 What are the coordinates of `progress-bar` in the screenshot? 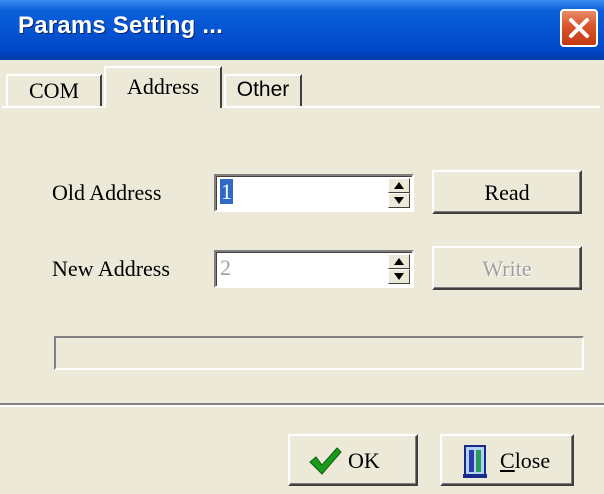 It's located at (319, 353).